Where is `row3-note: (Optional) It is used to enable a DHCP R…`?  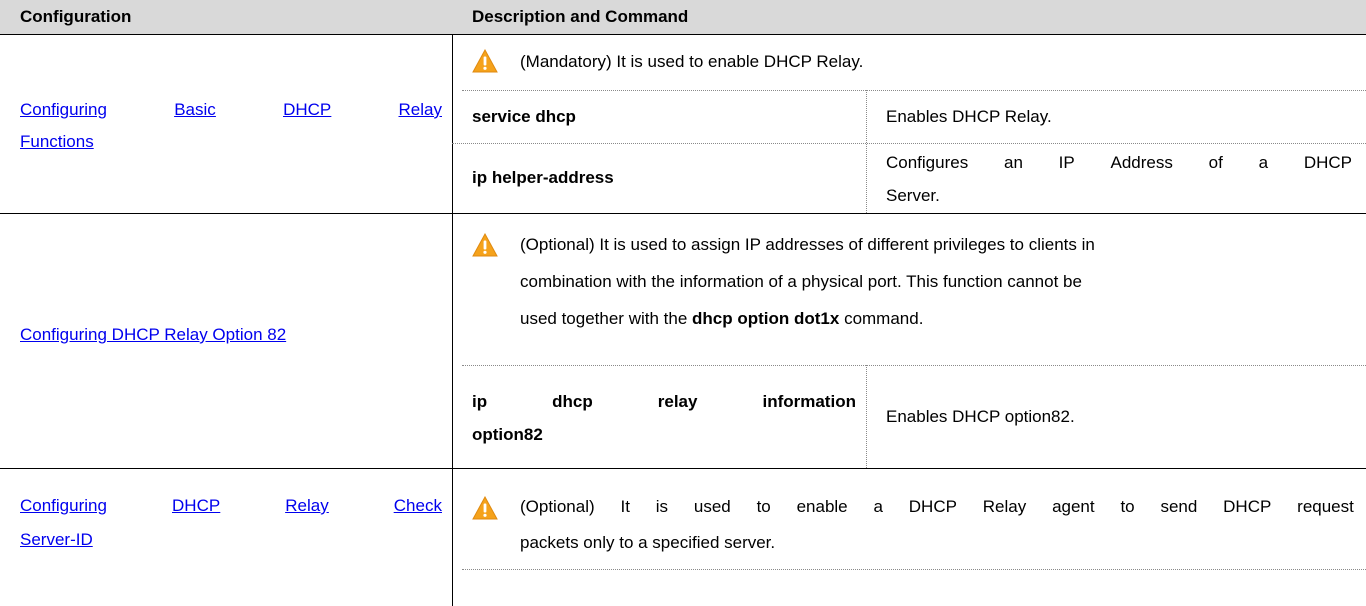 row3-note: (Optional) It is used to enable a DHCP R… is located at coordinates (913, 527).